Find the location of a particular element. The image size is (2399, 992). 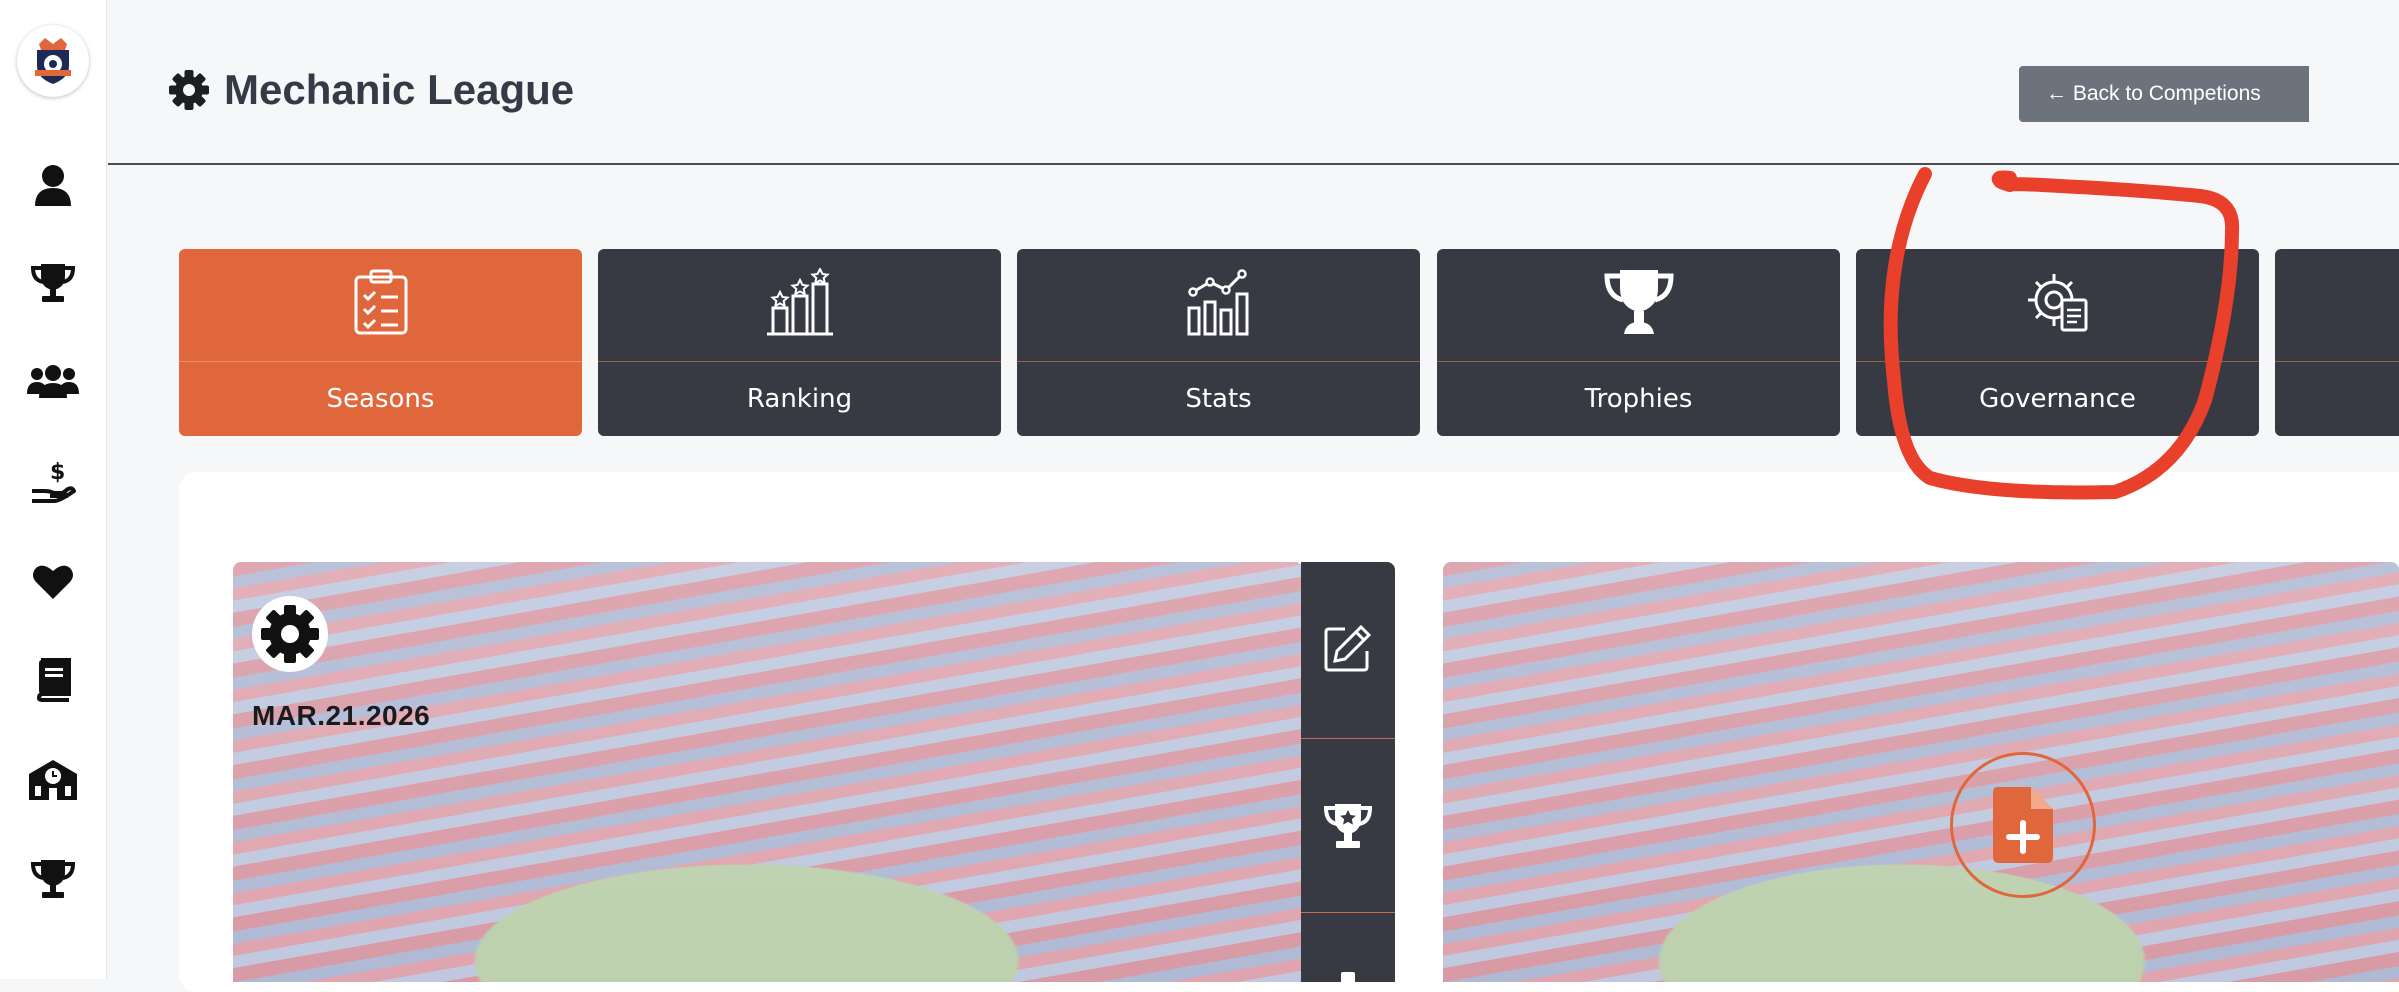

season-date: MAR.21.2026 is located at coordinates (341, 715).